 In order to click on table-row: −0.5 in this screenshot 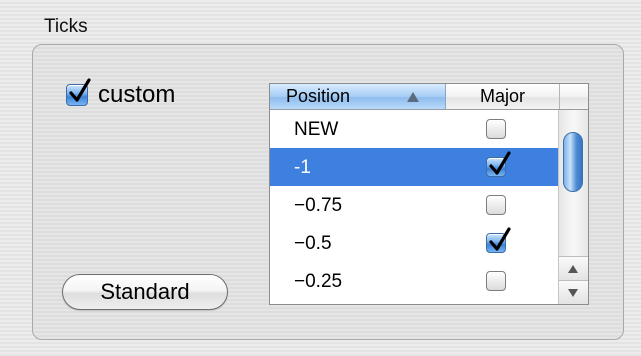, I will do `click(414, 243)`.